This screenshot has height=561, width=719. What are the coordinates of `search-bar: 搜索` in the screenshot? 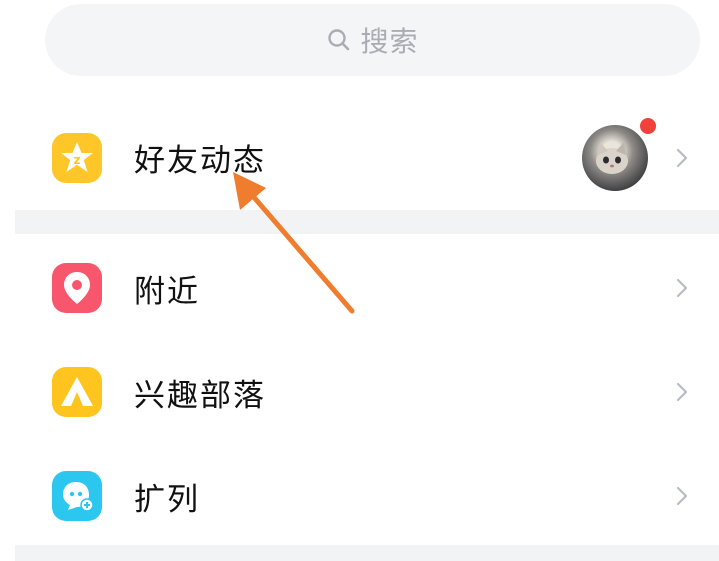 It's located at (372, 40).